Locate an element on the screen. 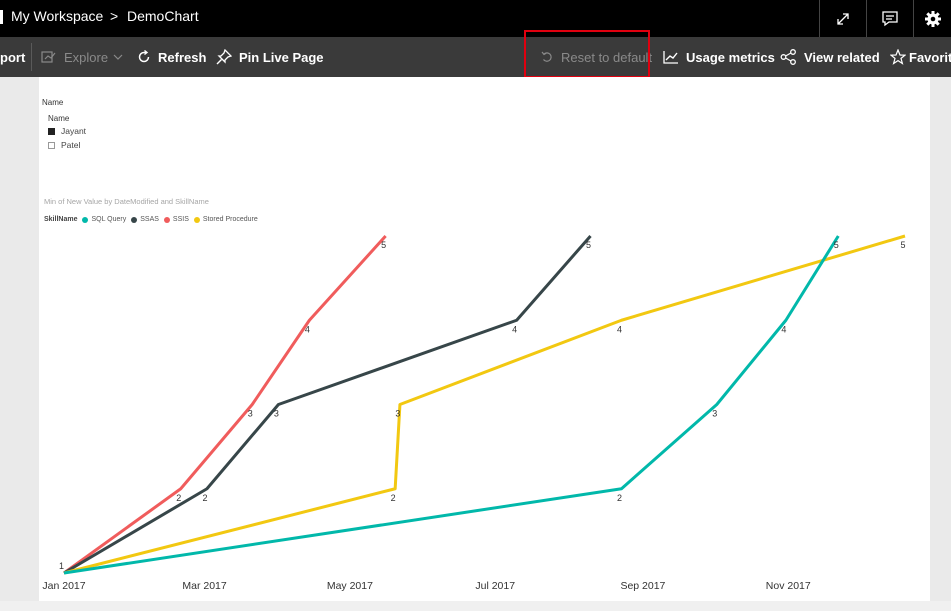  slicer-option-patel: Patel is located at coordinates (64, 145).